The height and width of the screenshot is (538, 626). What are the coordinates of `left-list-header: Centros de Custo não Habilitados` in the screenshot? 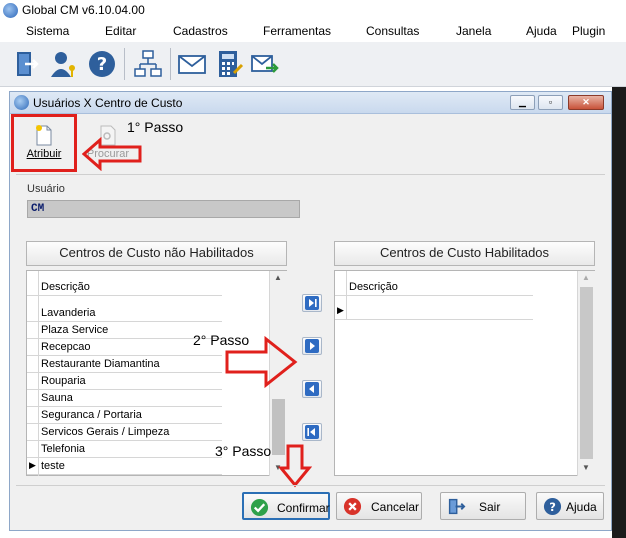 It's located at (156, 253).